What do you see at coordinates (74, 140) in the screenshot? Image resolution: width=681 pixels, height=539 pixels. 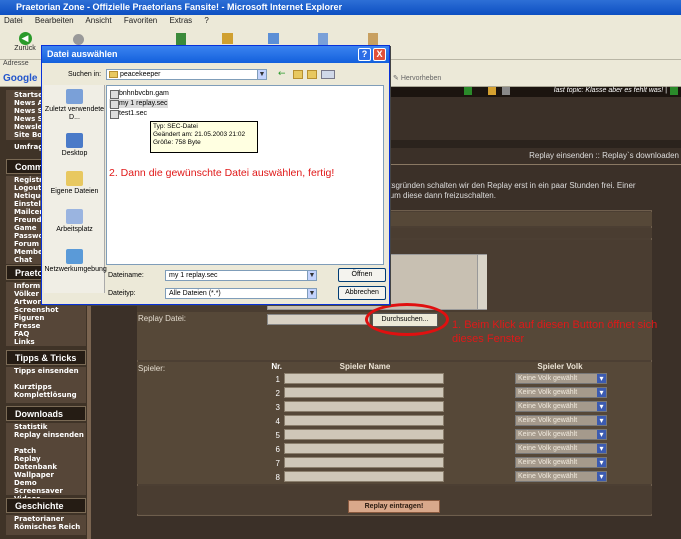 I see `desktop-icon` at bounding box center [74, 140].